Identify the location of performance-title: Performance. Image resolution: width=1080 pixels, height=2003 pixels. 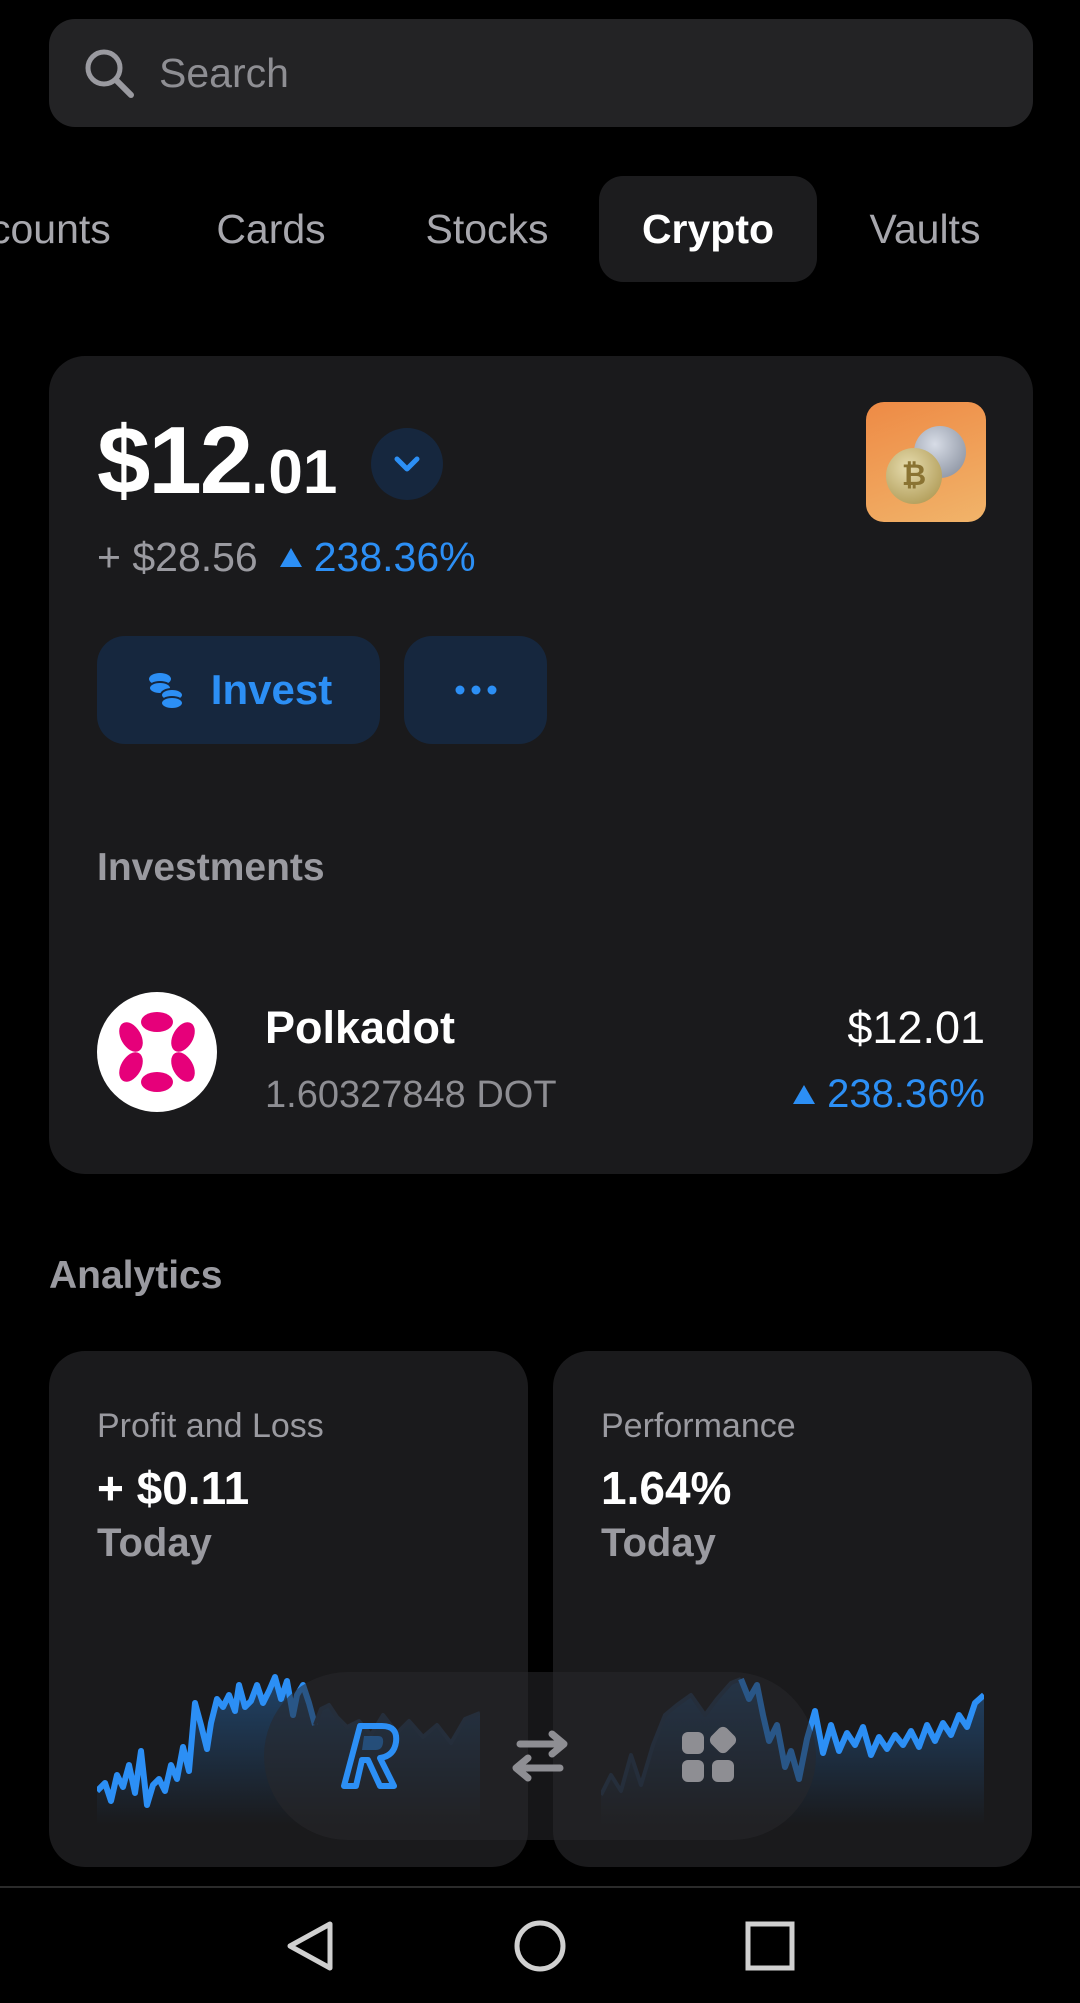
(698, 1426).